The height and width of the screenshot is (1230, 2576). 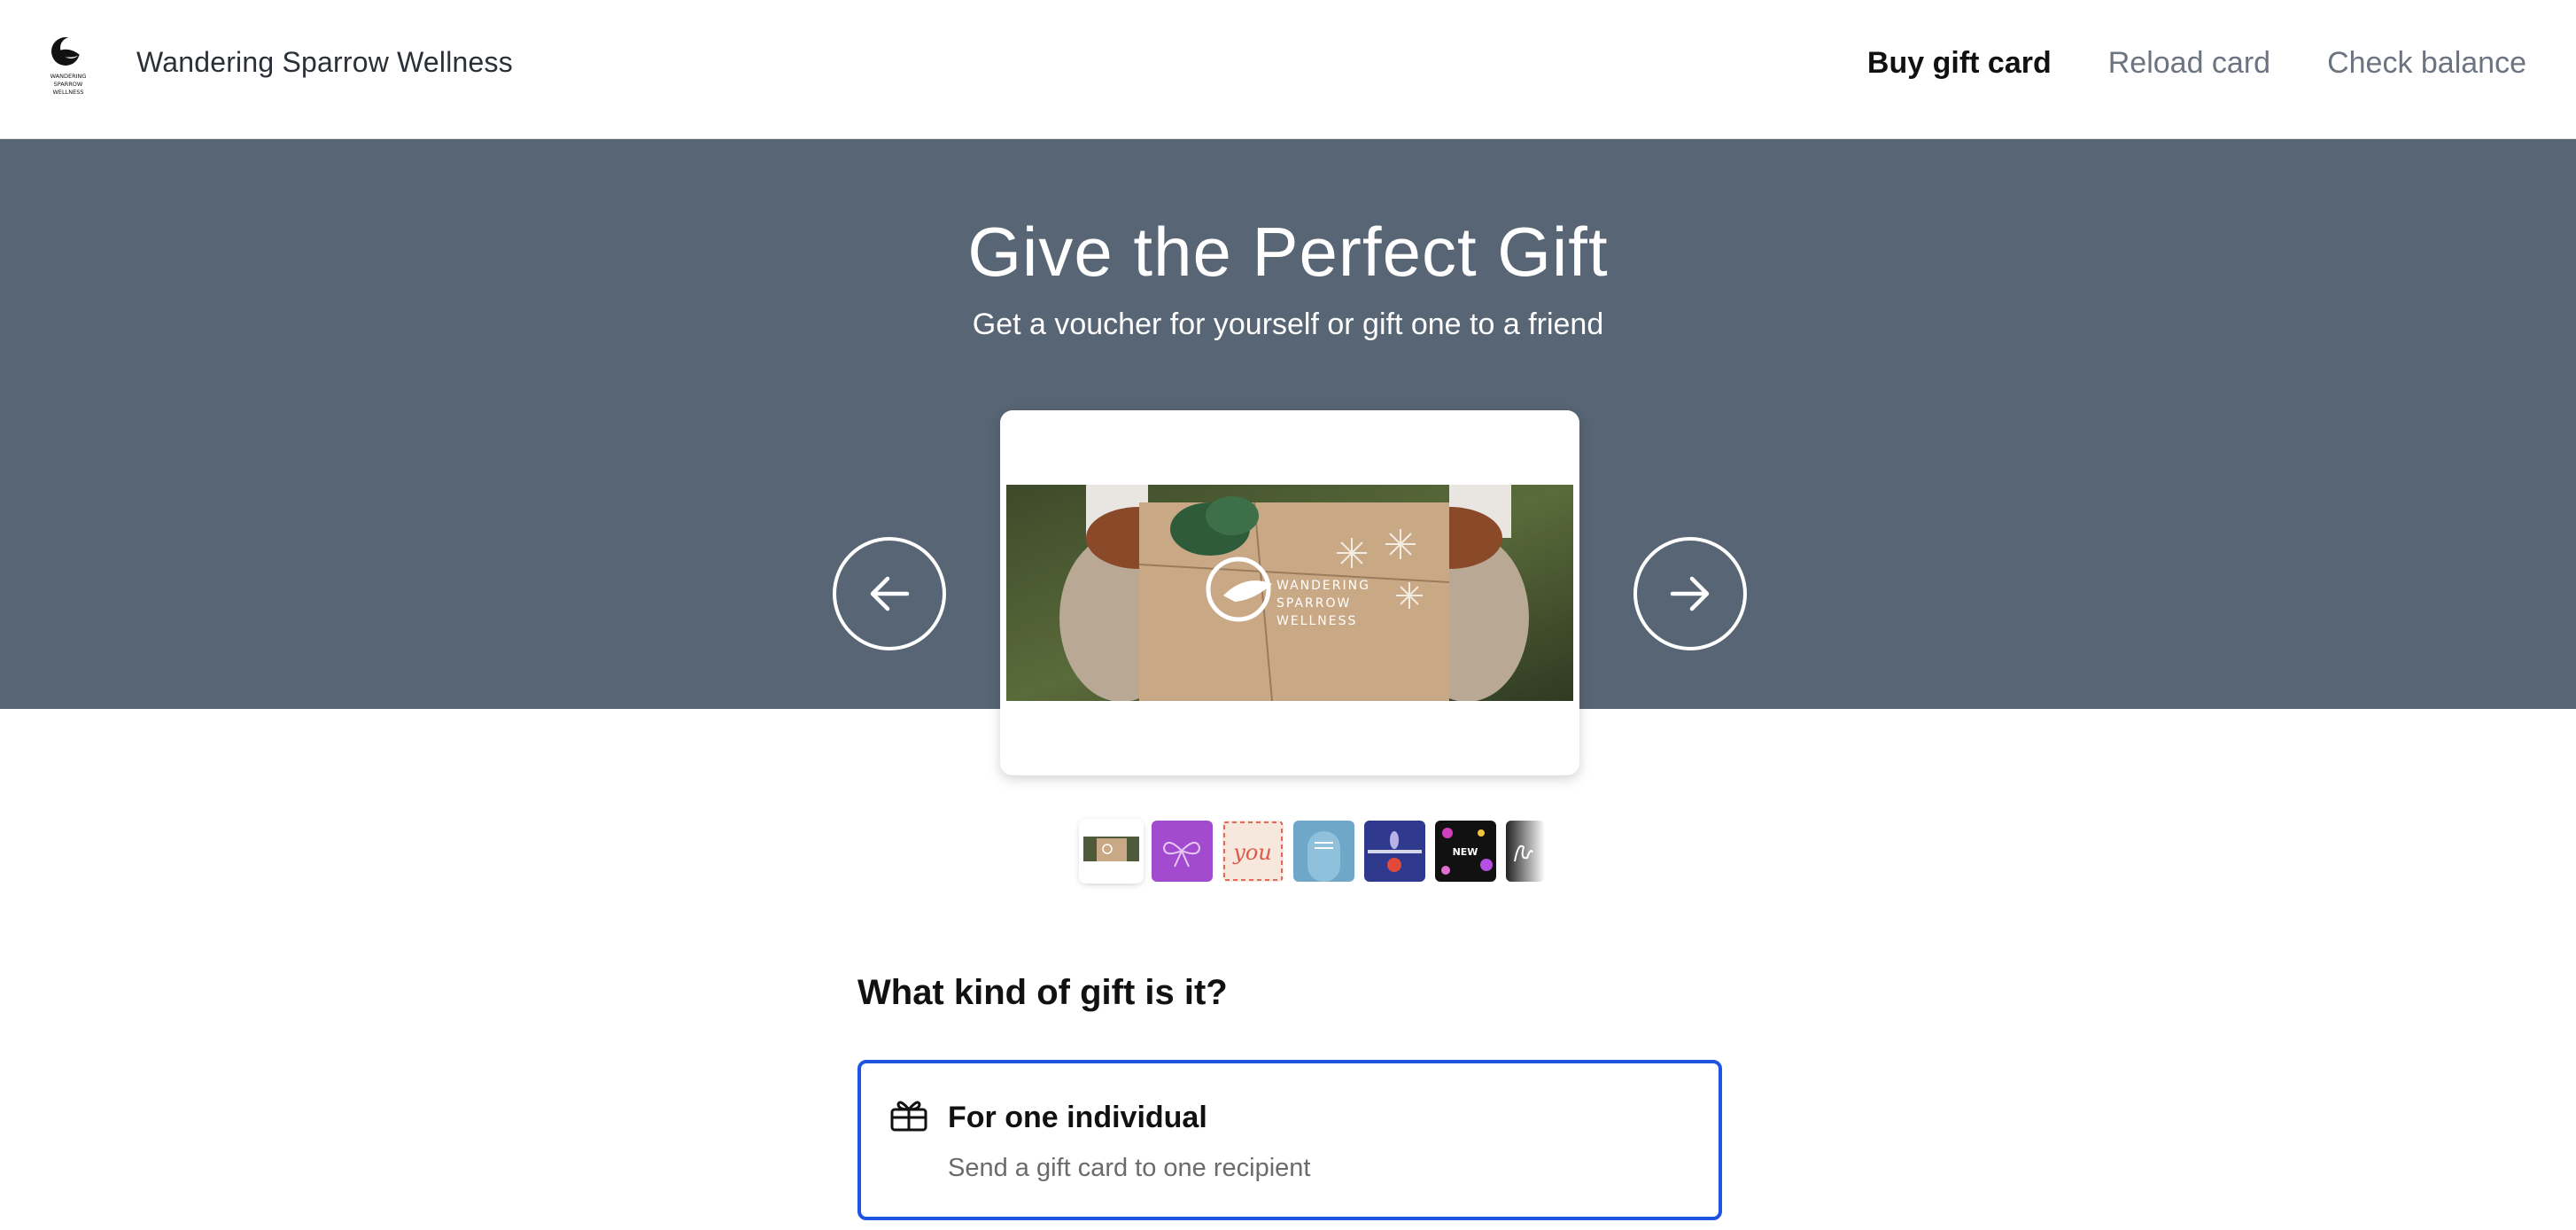 What do you see at coordinates (1525, 851) in the screenshot?
I see `thumbnail-thank-you-script` at bounding box center [1525, 851].